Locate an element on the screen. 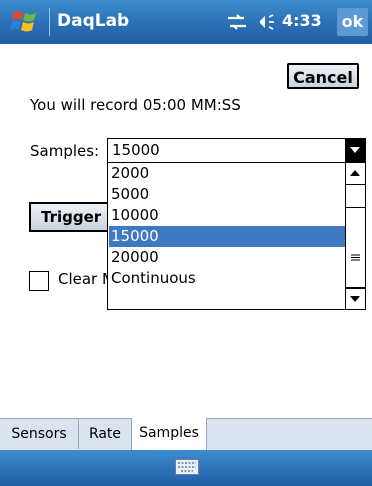 The width and height of the screenshot is (372, 486). cancel-button: Cancel is located at coordinates (323, 76).